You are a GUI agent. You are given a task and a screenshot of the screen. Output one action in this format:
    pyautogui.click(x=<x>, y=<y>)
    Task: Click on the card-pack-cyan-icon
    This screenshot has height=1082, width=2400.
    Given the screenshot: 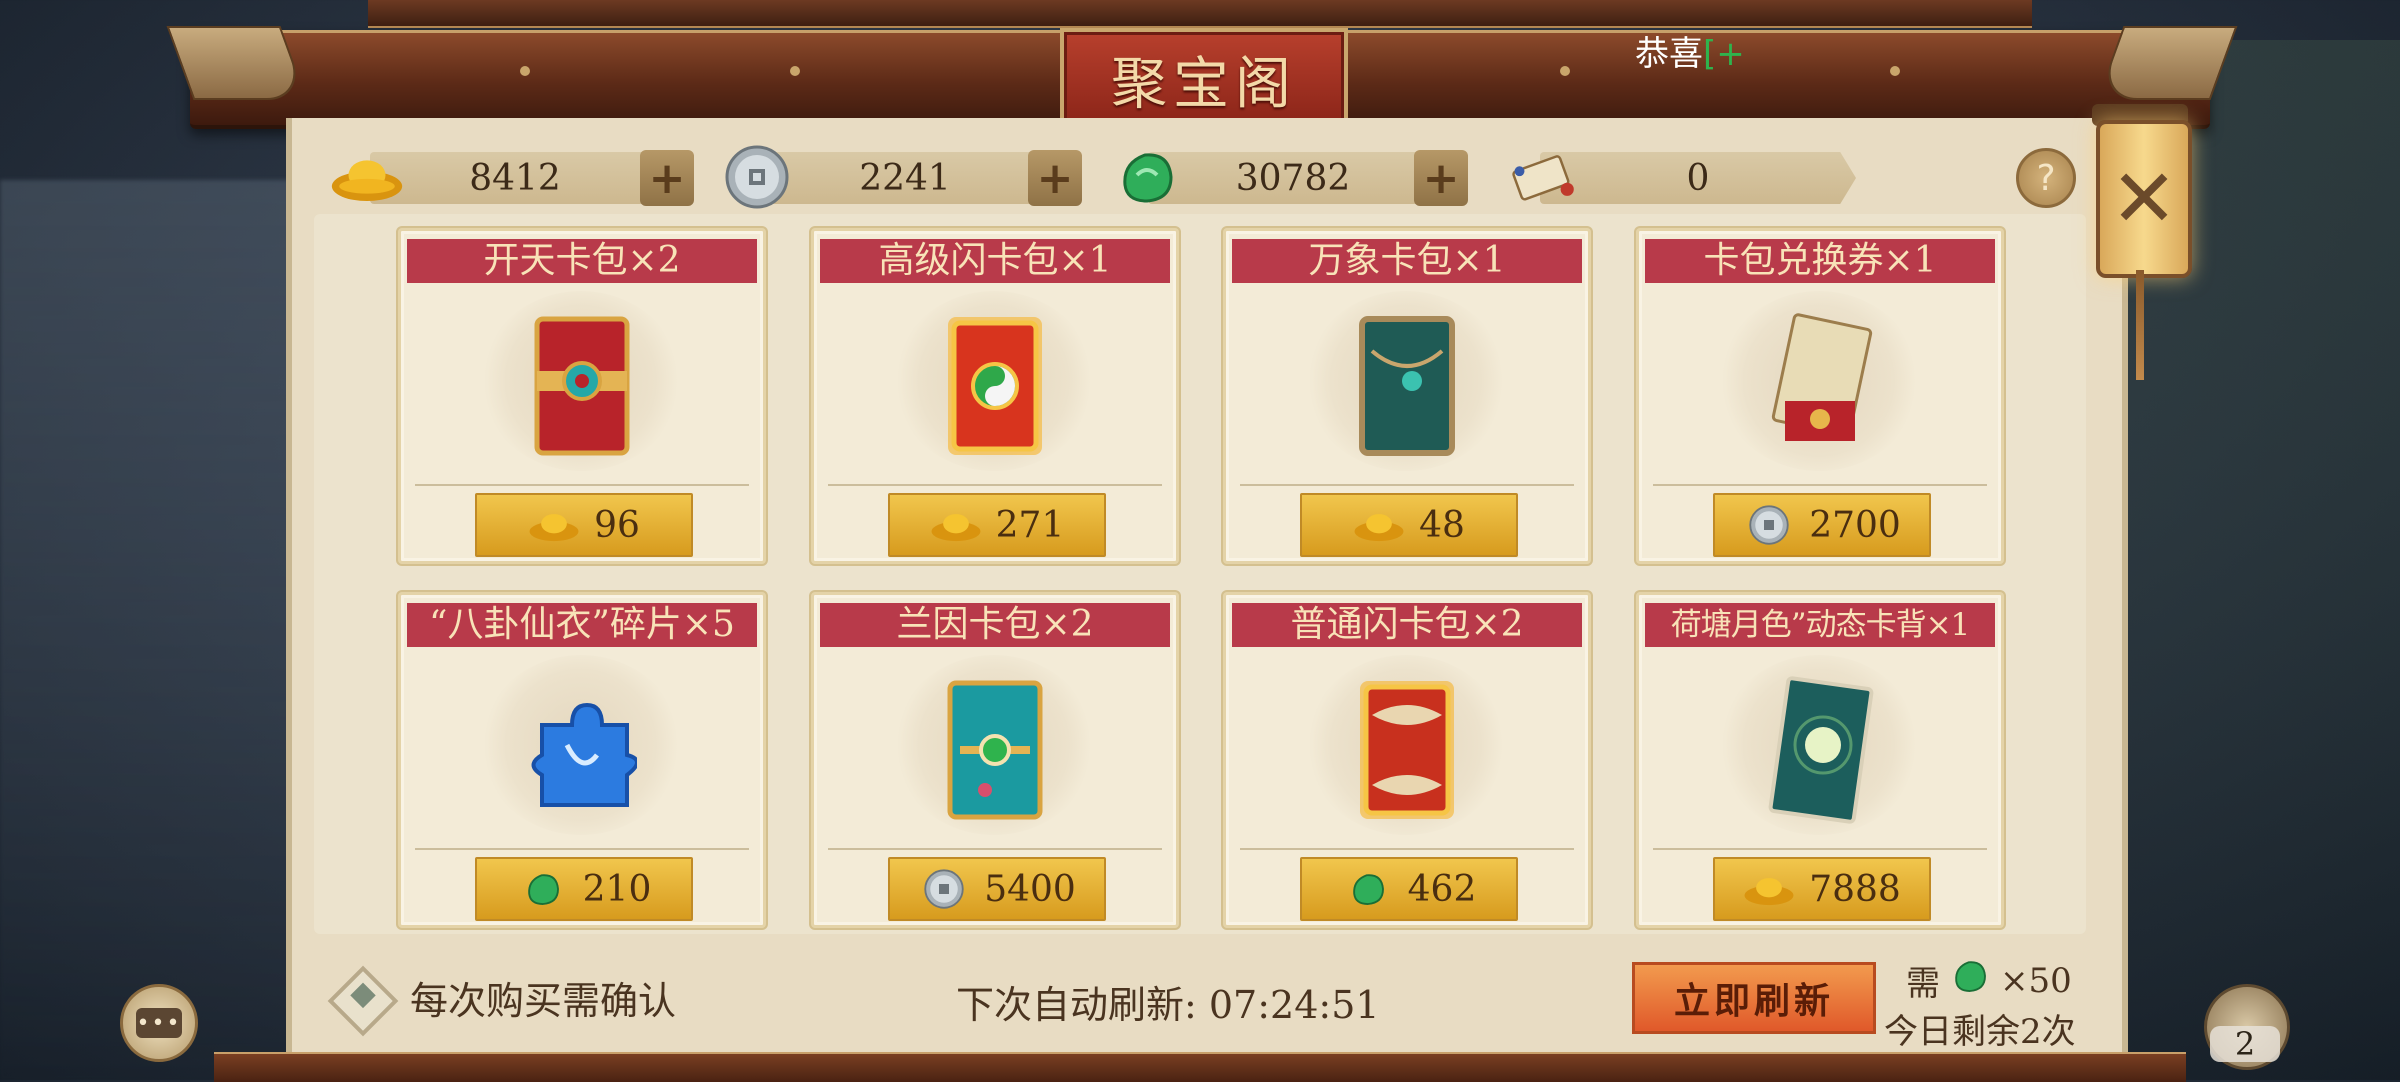 What is the action you would take?
    pyautogui.click(x=995, y=750)
    